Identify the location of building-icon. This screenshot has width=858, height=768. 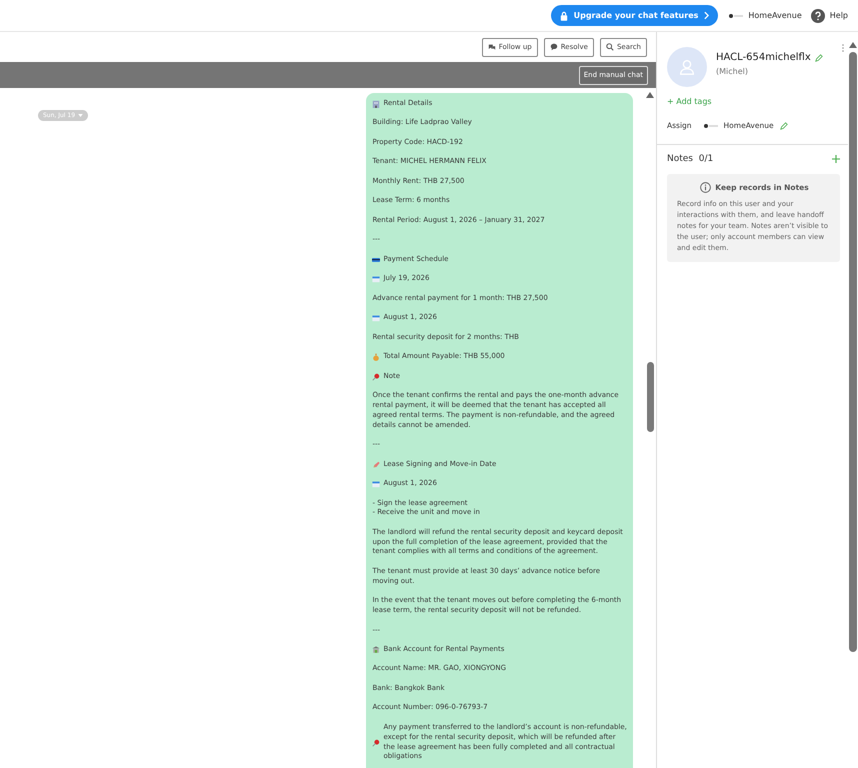
(376, 104).